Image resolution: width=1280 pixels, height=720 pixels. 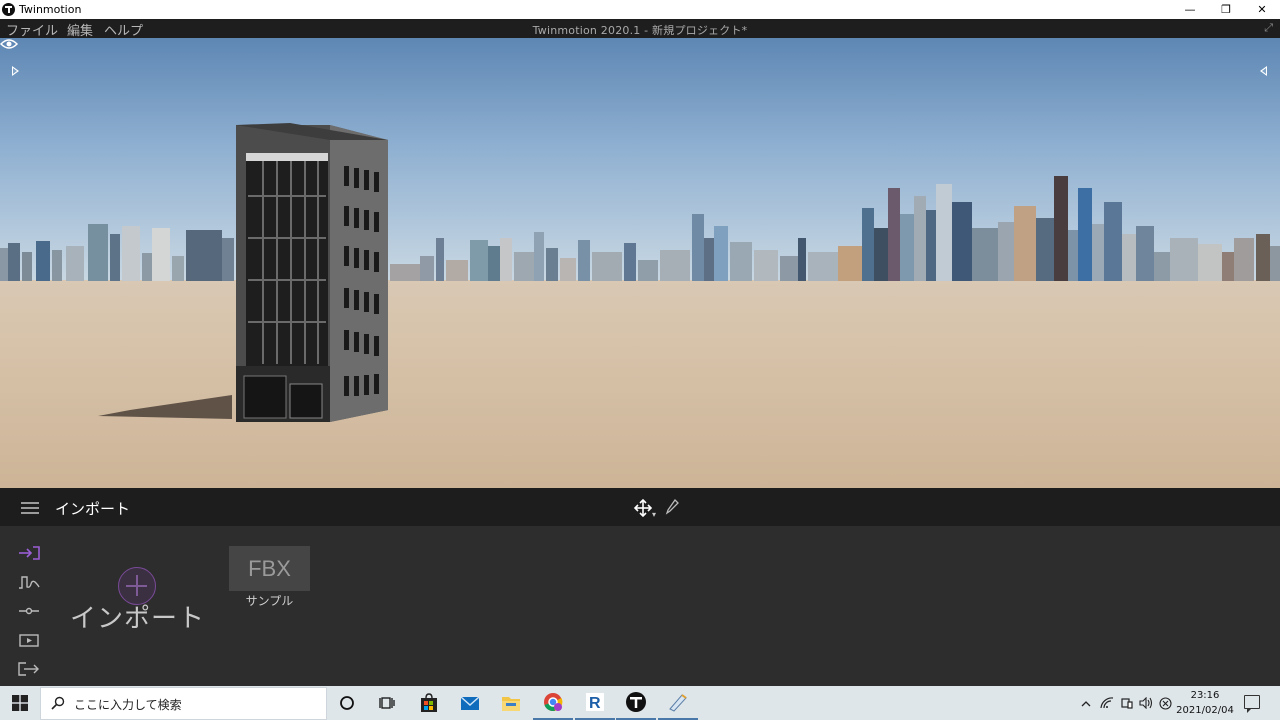 What do you see at coordinates (29, 581) in the screenshot?
I see `path-tab-icon` at bounding box center [29, 581].